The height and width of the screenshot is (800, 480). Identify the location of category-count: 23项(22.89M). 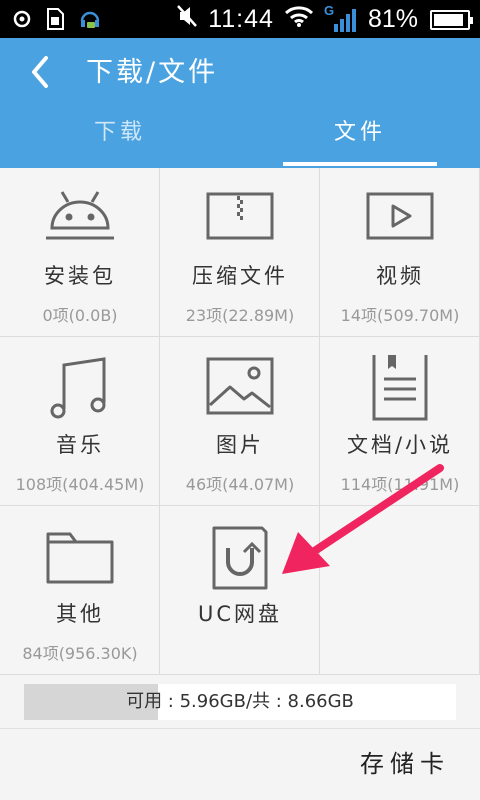
(240, 315).